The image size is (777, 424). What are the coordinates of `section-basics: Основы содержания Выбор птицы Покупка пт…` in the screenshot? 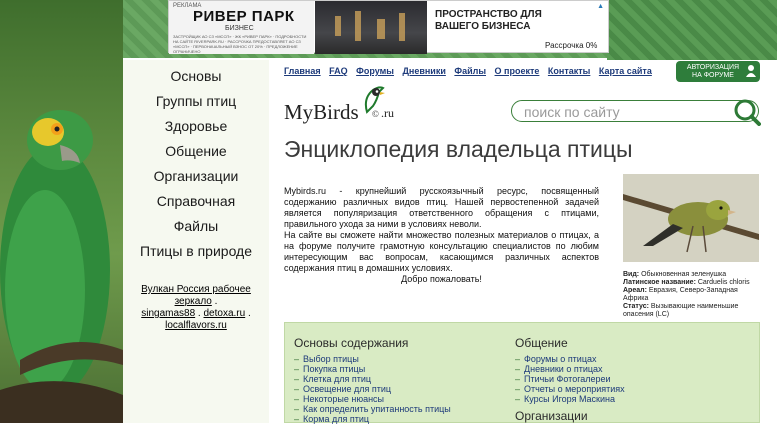 It's located at (372, 380).